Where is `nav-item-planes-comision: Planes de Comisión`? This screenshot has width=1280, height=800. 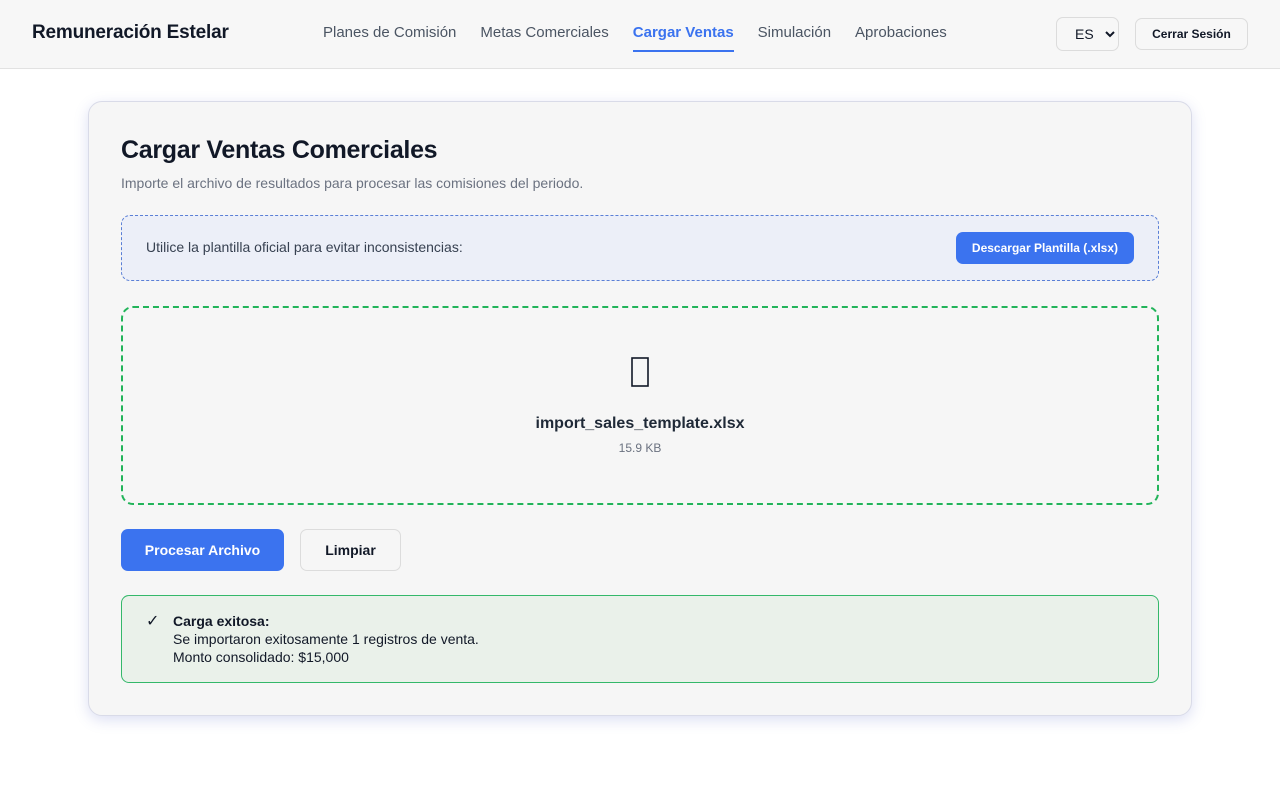 nav-item-planes-comision: Planes de Comisión is located at coordinates (389, 26).